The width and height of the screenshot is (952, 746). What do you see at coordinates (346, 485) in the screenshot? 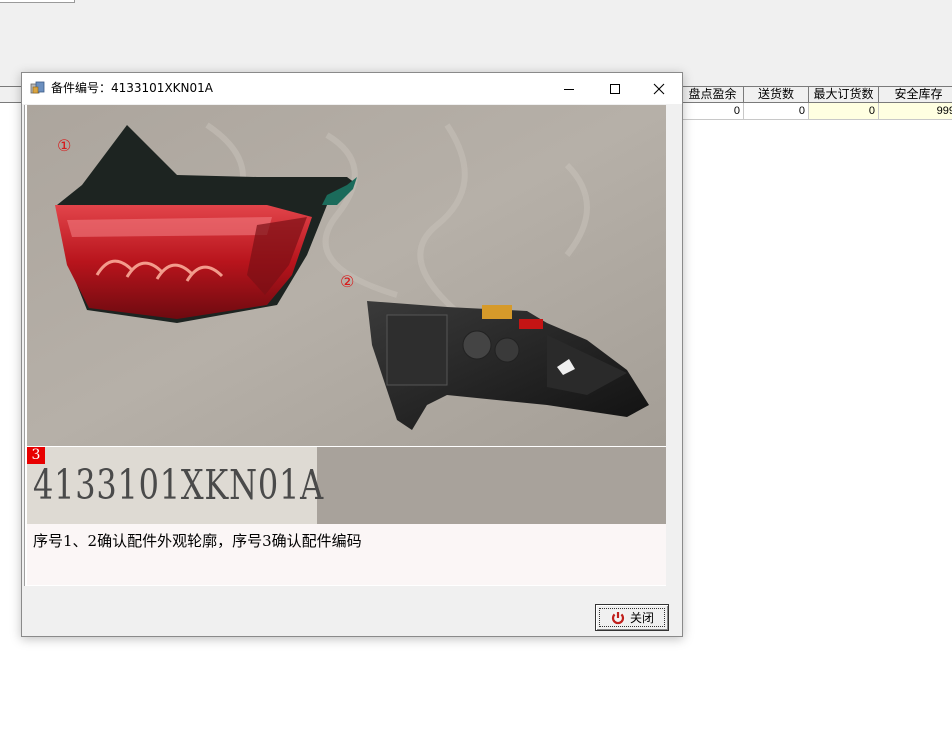
I see `part-code-strip: 4133101XKN01A 3` at bounding box center [346, 485].